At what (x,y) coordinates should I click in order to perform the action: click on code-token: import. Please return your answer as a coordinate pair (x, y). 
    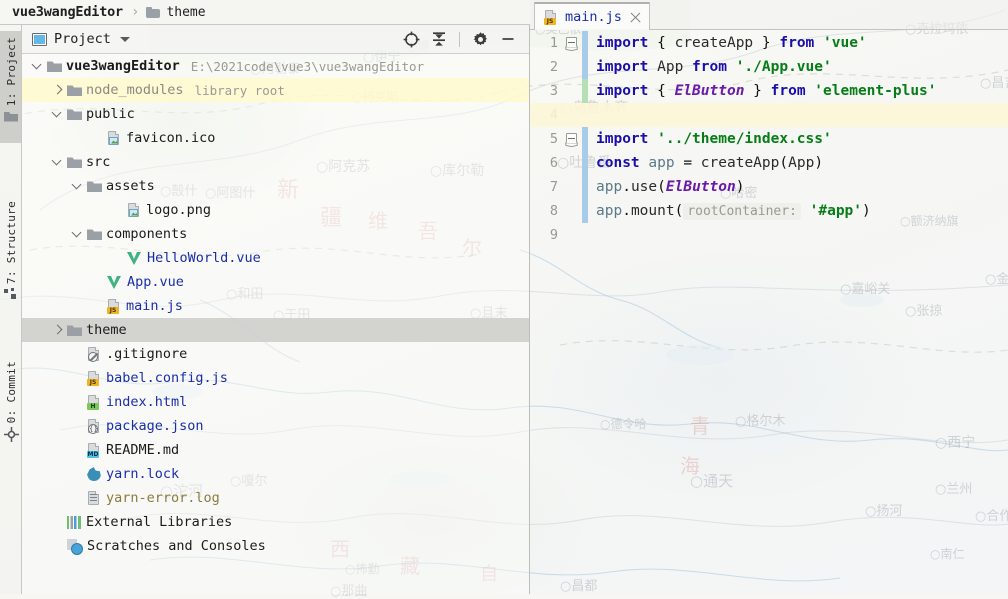
    Looking at the image, I should click on (622, 43).